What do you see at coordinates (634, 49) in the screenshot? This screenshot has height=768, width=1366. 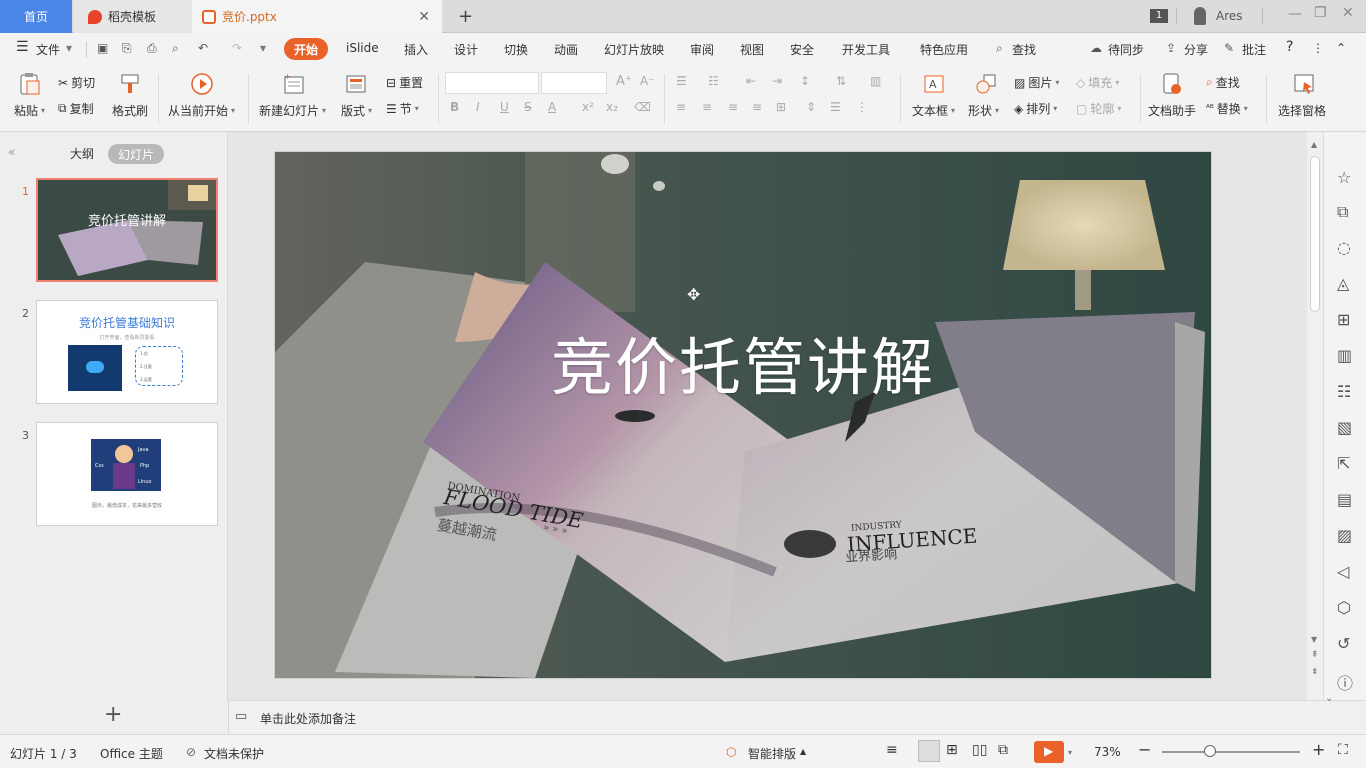 I see `menu-slideshow: 幻灯片放映` at bounding box center [634, 49].